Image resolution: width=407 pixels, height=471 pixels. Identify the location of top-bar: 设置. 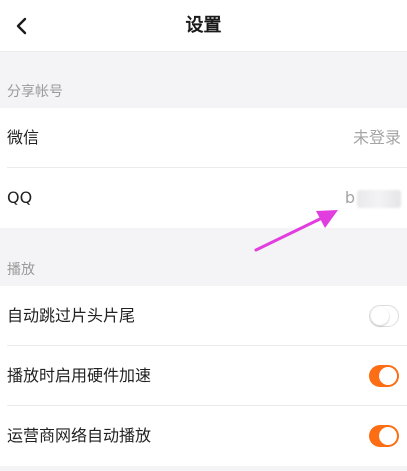
(203, 26).